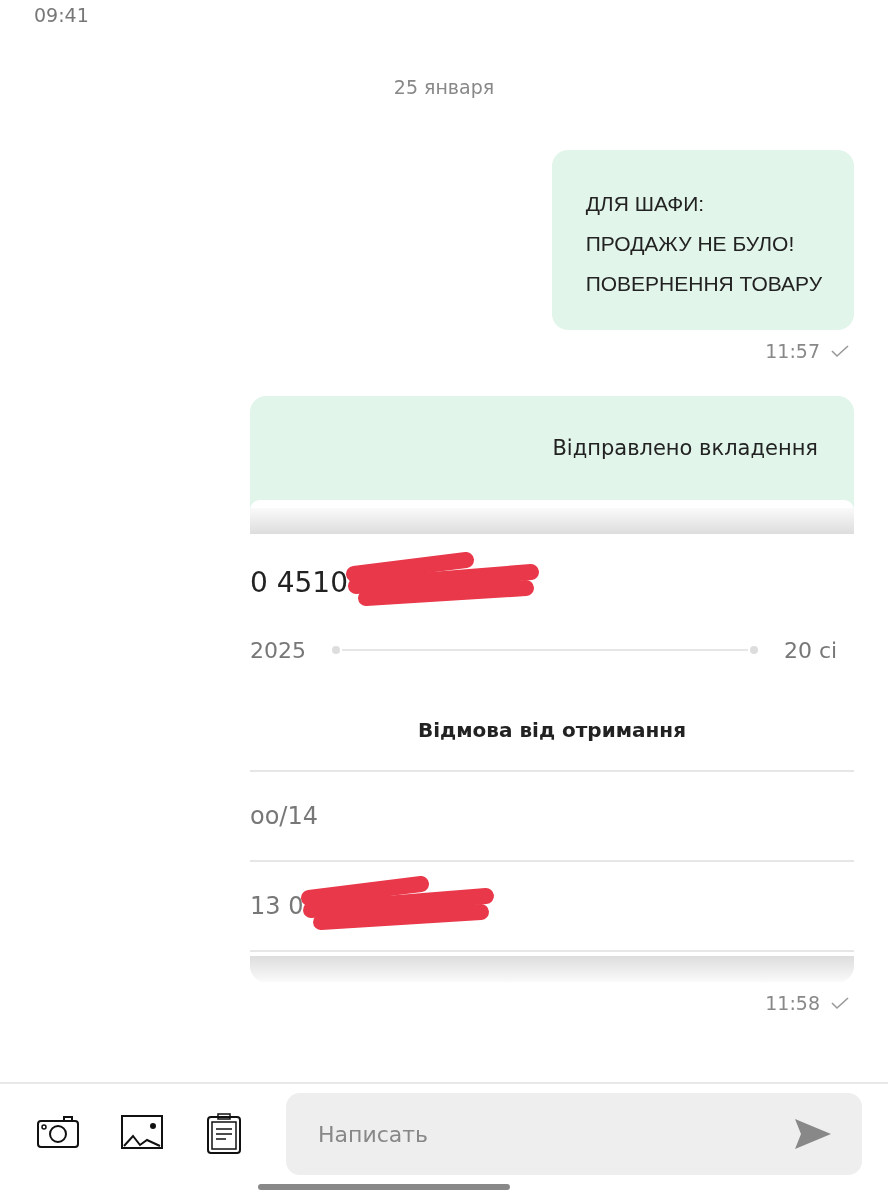 The image size is (888, 1200). I want to click on date-to: 20 сі, so click(811, 650).